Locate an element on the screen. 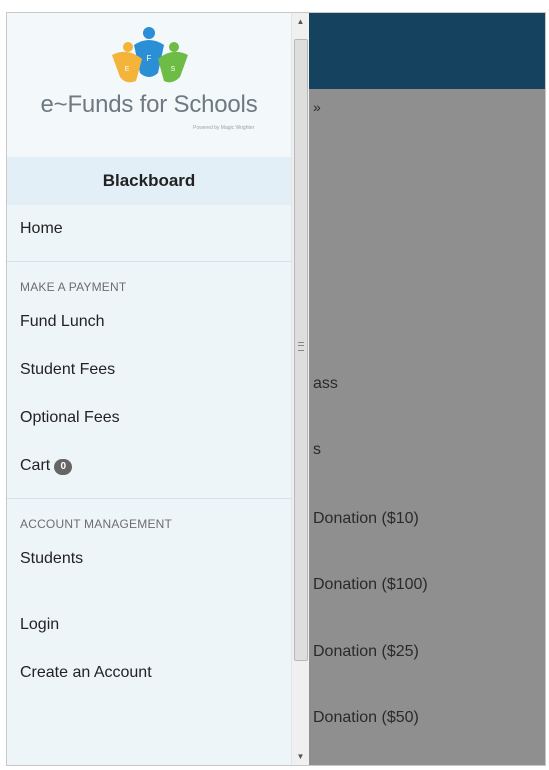 The image size is (549, 770). menu-item-create-account: Create an Account is located at coordinates (149, 673).